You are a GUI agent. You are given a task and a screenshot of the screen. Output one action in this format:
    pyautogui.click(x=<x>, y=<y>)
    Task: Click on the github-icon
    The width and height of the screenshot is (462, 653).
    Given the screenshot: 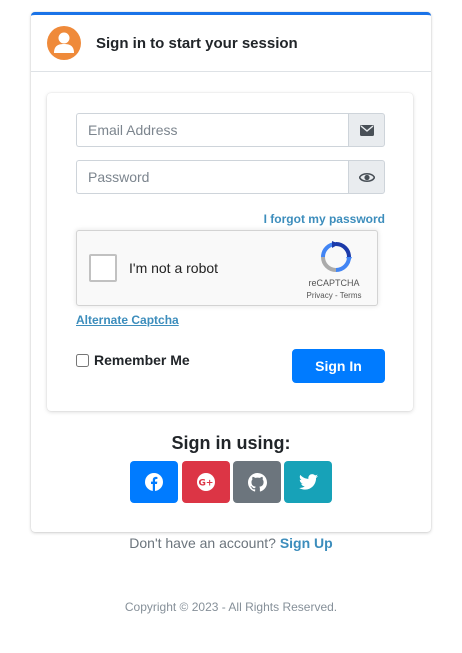 What is the action you would take?
    pyautogui.click(x=257, y=482)
    